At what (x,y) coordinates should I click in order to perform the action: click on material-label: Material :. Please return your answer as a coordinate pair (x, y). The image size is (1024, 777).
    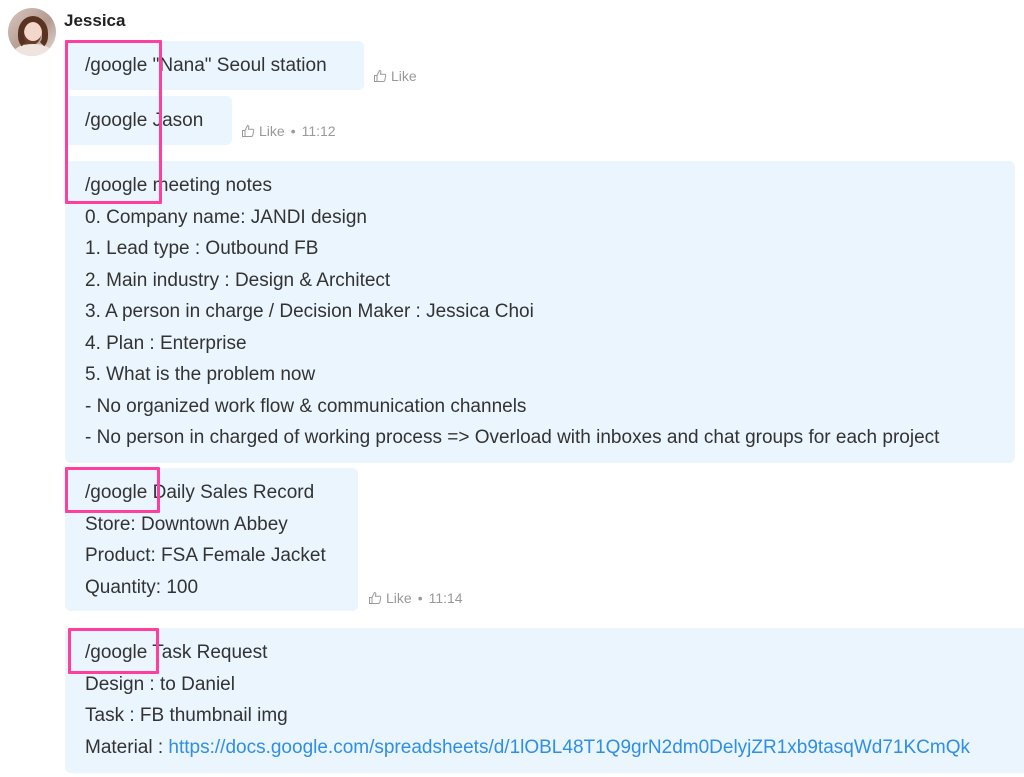
    Looking at the image, I should click on (127, 747).